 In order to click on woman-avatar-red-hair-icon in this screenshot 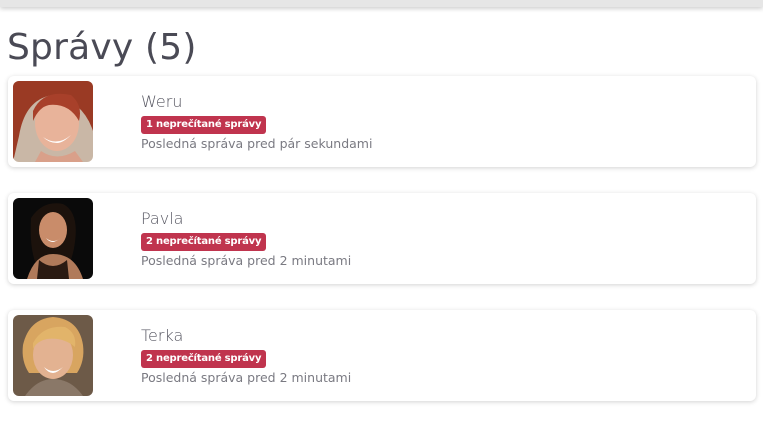, I will do `click(53, 121)`.